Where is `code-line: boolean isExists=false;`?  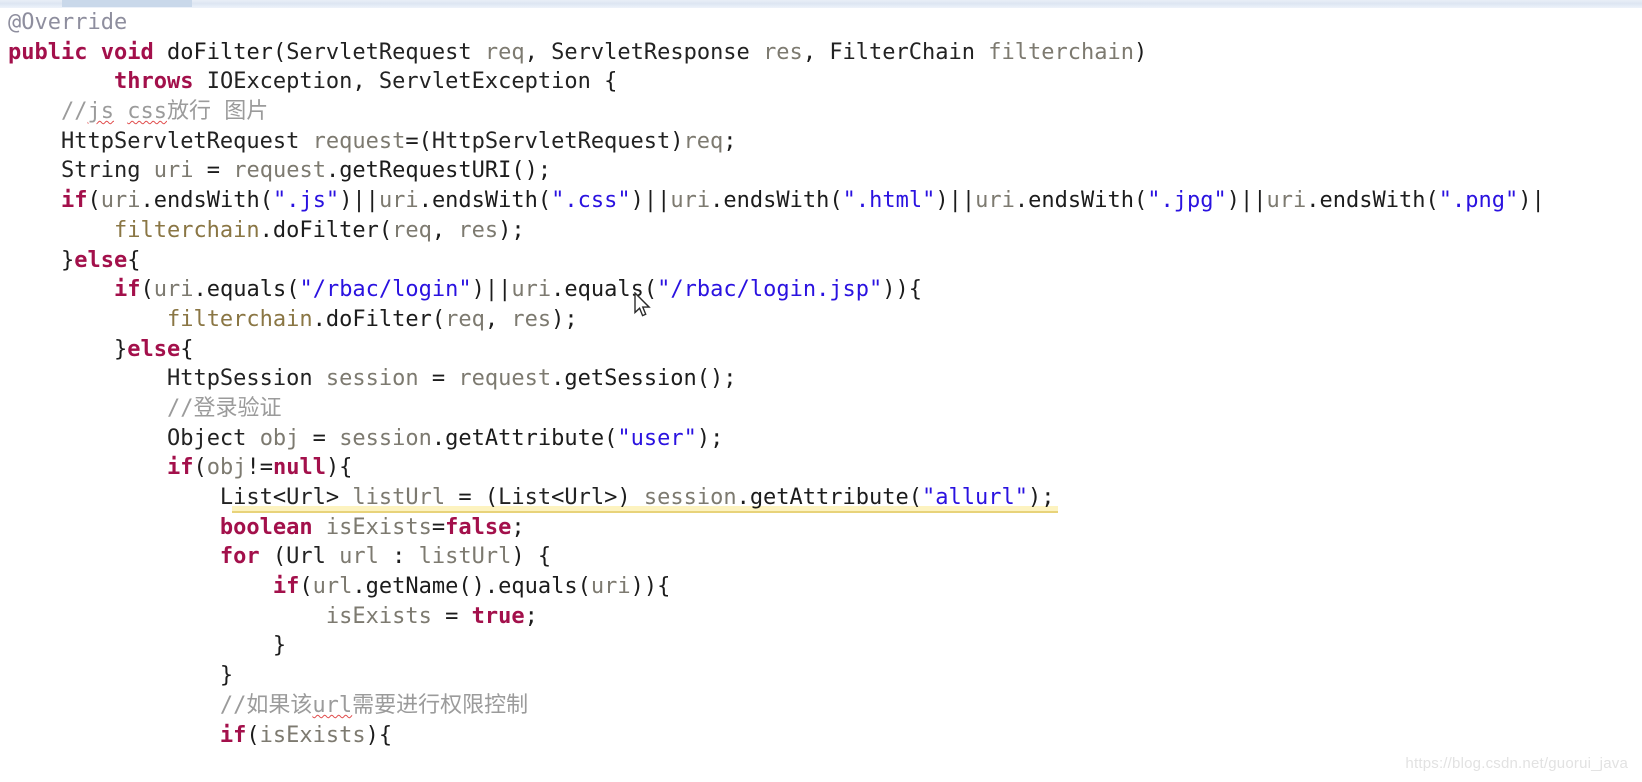
code-line: boolean isExists=false; is located at coordinates (821, 528).